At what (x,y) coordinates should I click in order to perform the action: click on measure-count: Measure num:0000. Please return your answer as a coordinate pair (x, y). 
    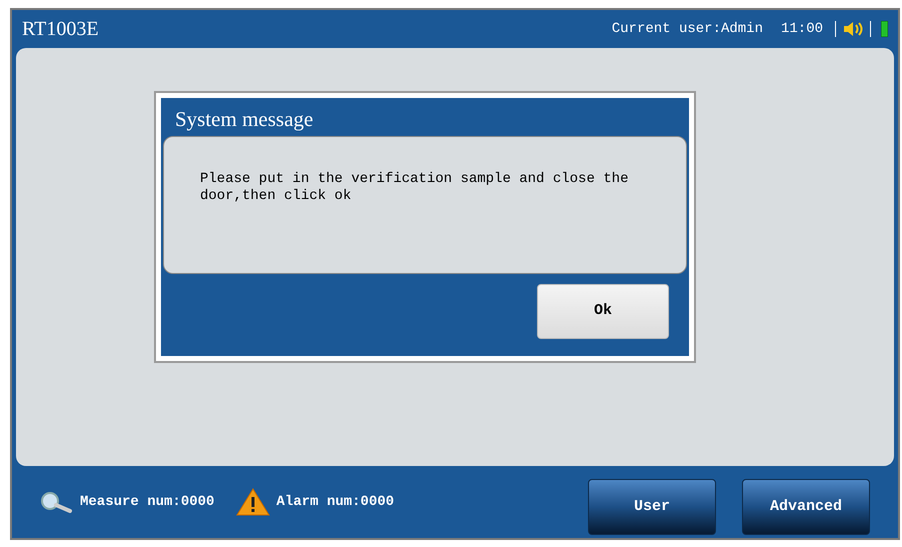
    Looking at the image, I should click on (147, 502).